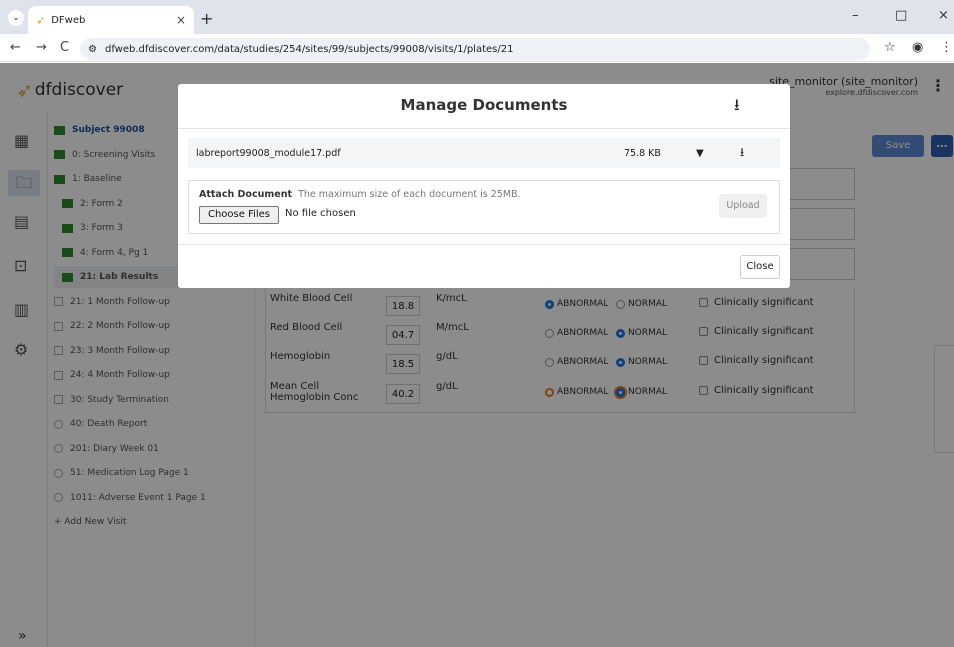 The image size is (954, 647). Describe the element at coordinates (239, 215) in the screenshot. I see `choose-files-button: Choose Files` at that location.